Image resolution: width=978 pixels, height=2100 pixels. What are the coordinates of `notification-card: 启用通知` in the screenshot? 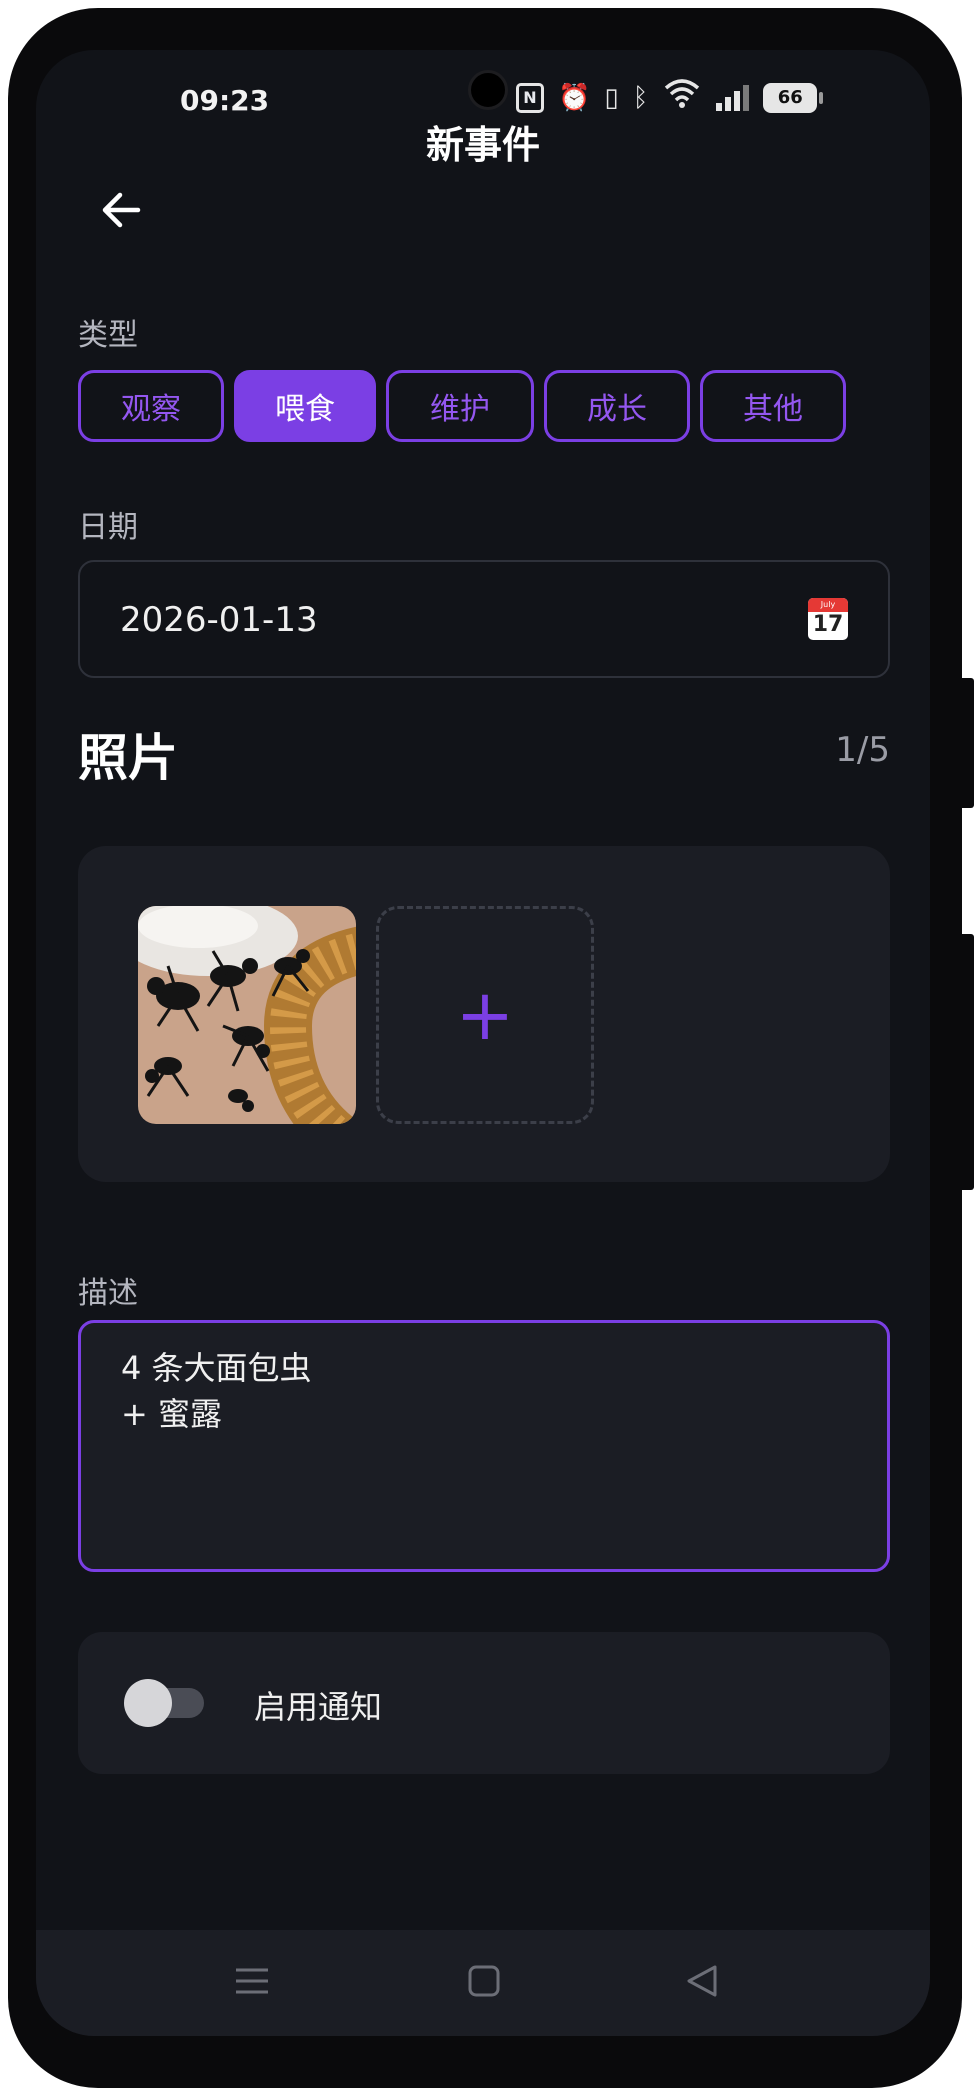 It's located at (484, 1703).